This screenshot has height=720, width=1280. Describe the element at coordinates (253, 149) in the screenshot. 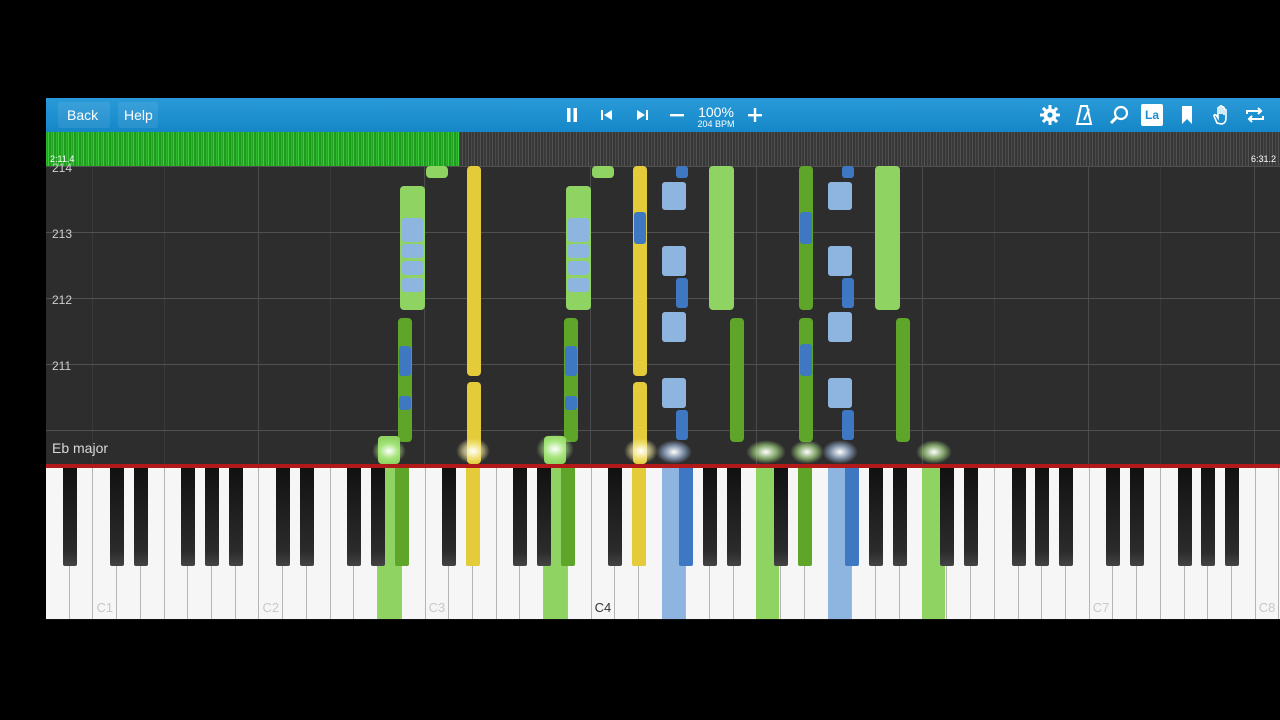

I see `progress-played` at that location.